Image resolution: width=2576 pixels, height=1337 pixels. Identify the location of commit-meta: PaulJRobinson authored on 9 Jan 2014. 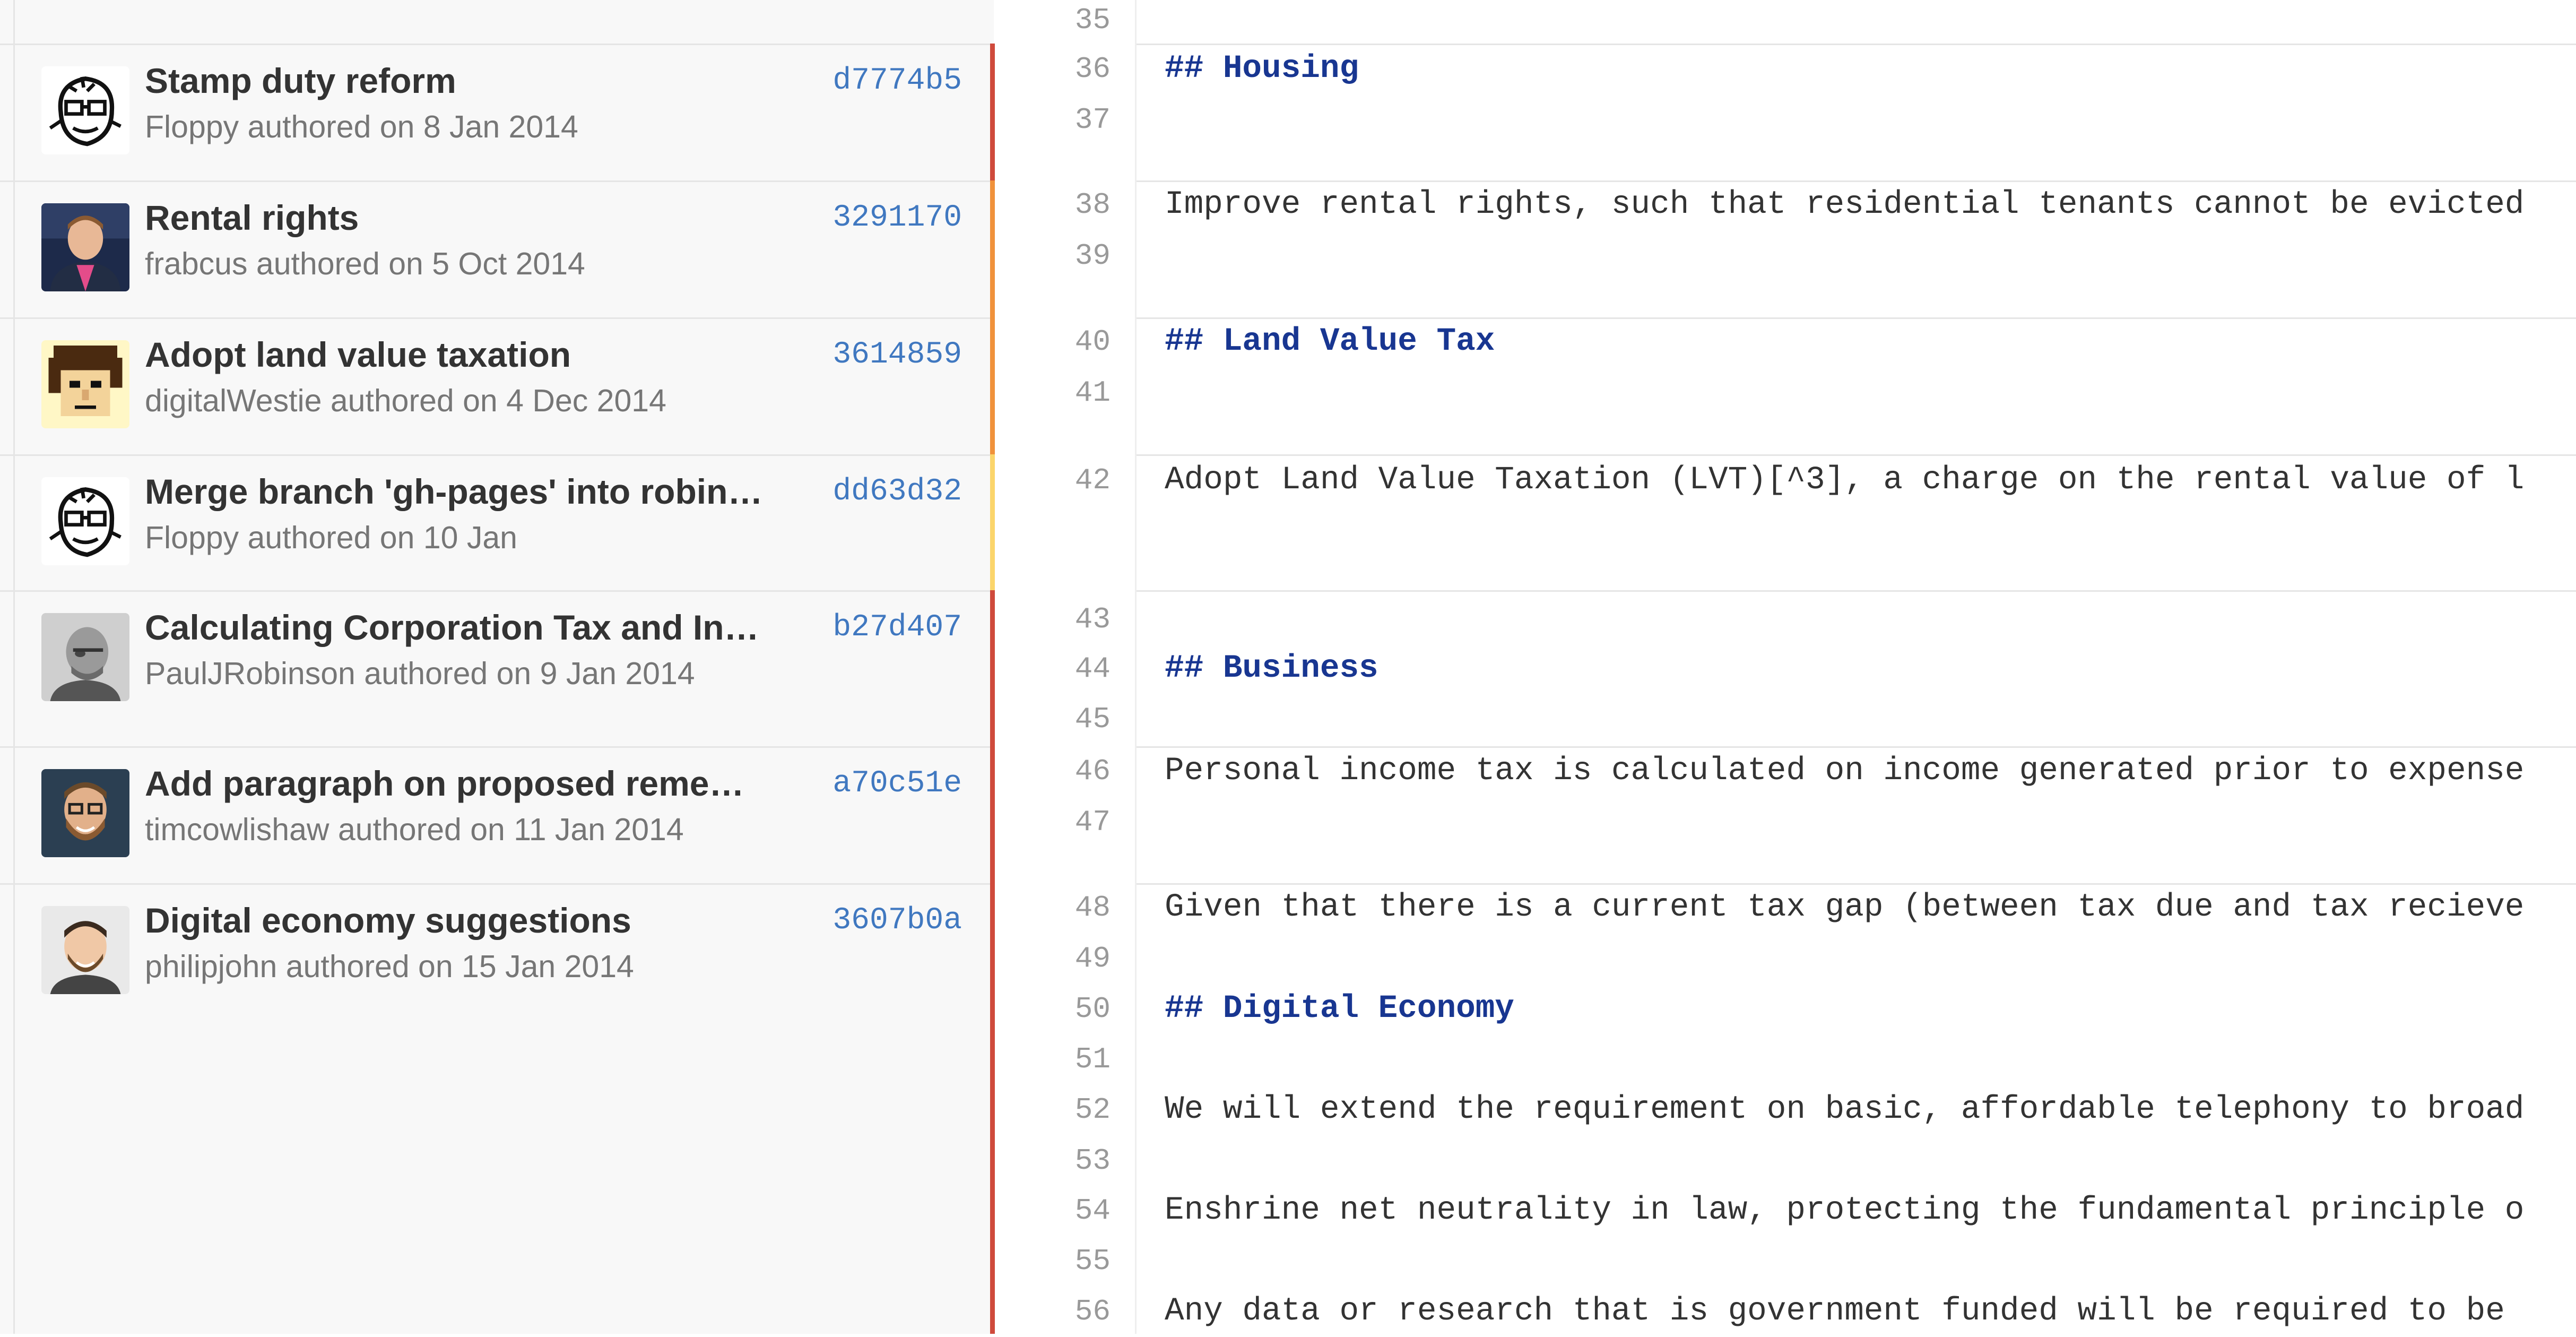
(490, 673).